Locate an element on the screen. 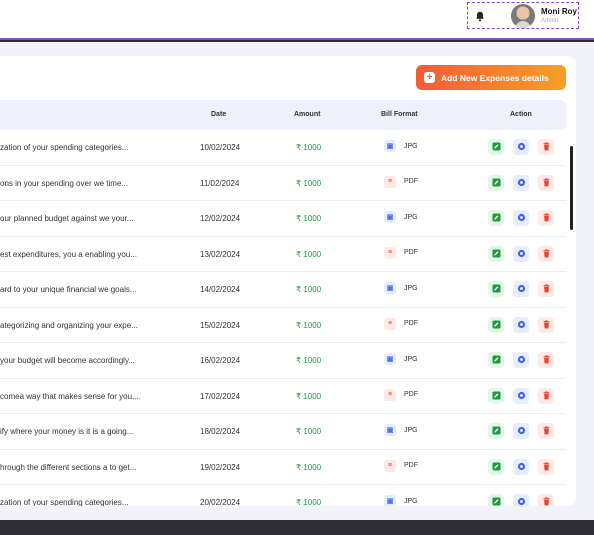  scrollbar is located at coordinates (571, 318).